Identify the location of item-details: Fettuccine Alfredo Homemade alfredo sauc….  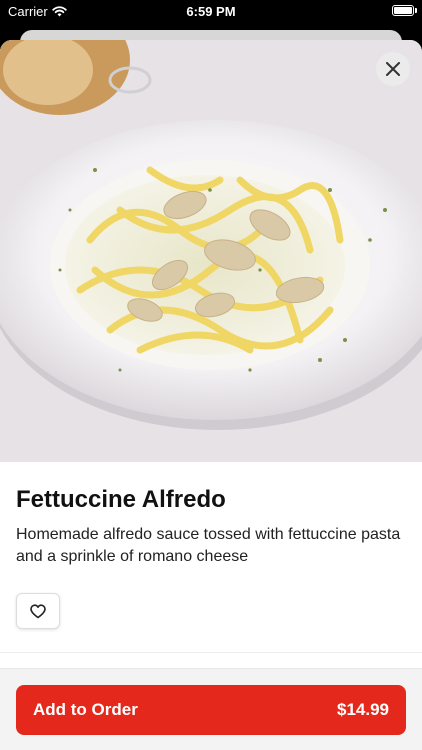
(211, 527).